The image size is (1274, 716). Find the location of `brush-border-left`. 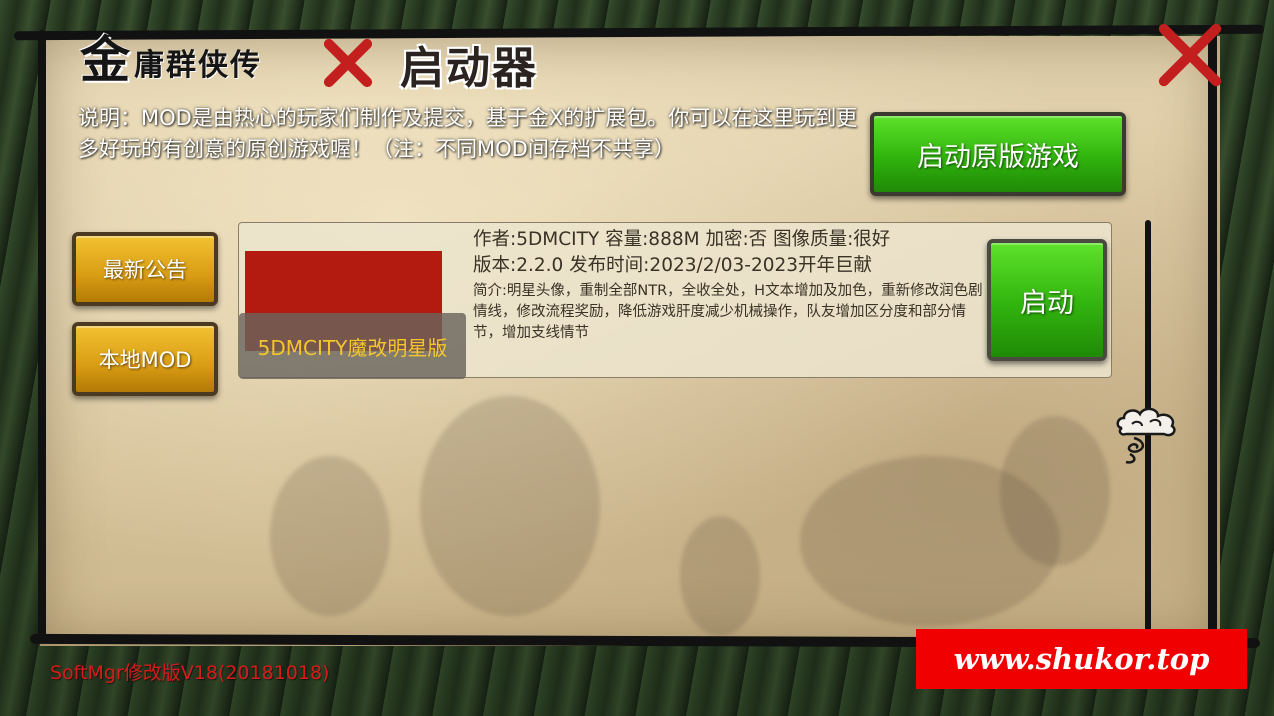

brush-border-left is located at coordinates (42, 336).